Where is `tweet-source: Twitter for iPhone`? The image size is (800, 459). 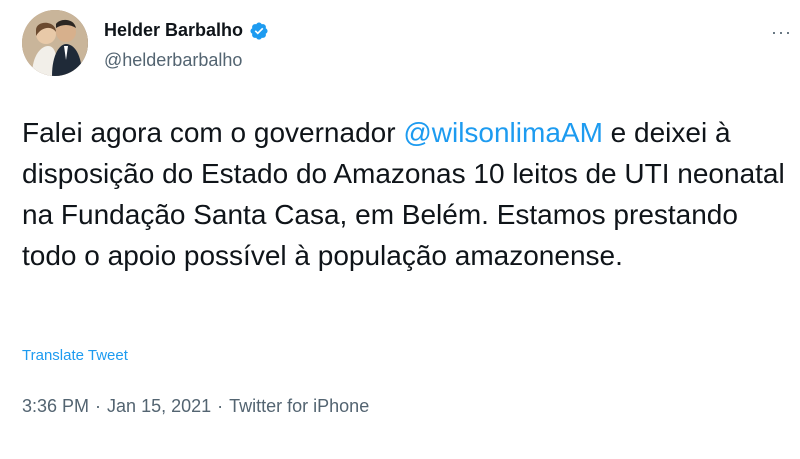 tweet-source: Twitter for iPhone is located at coordinates (299, 406).